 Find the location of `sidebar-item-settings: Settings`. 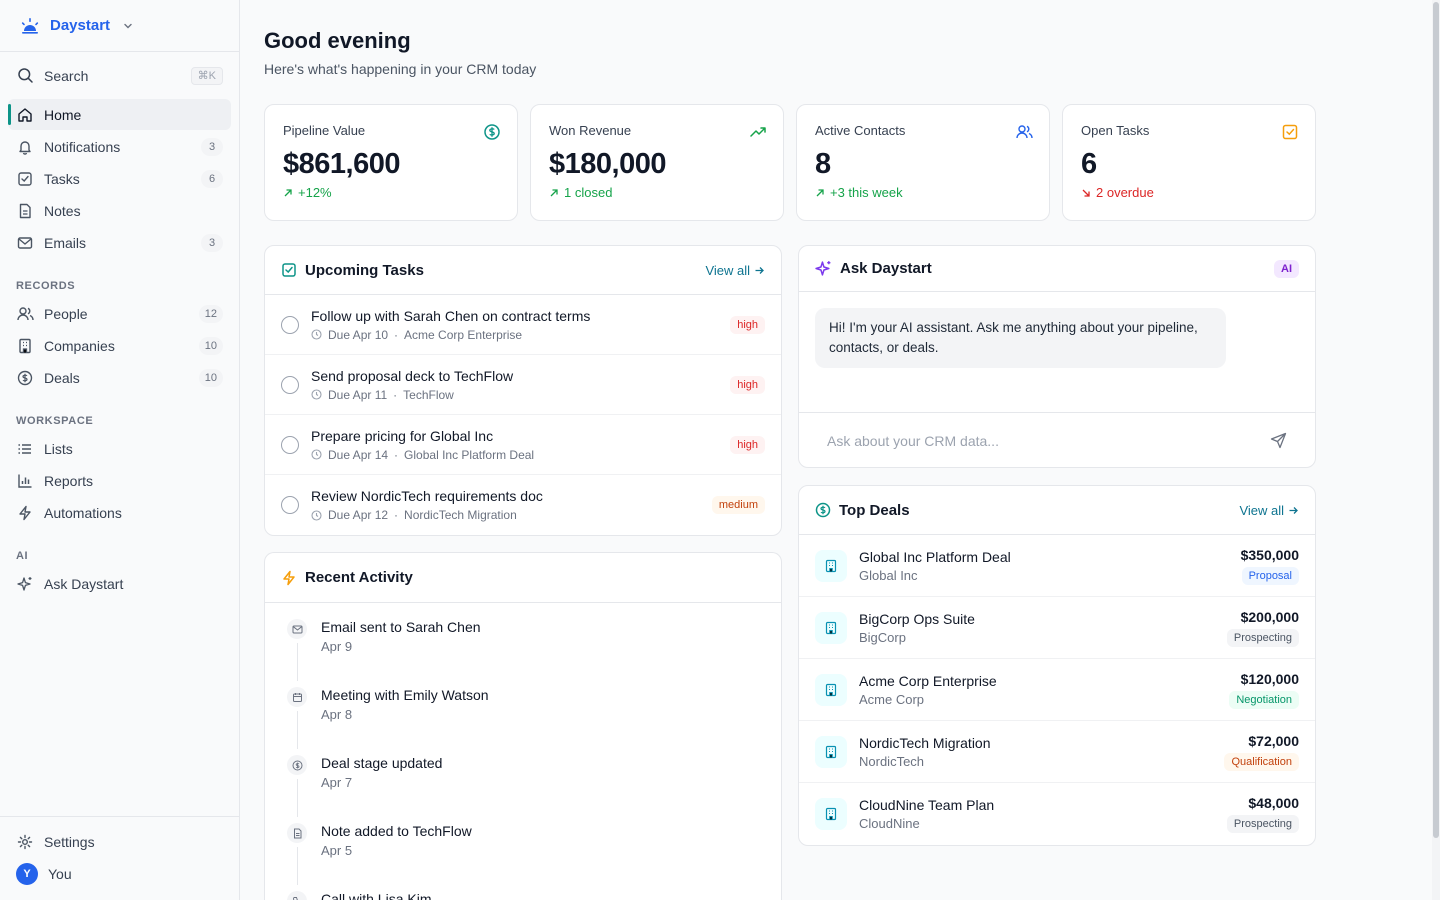

sidebar-item-settings: Settings is located at coordinates (119, 841).